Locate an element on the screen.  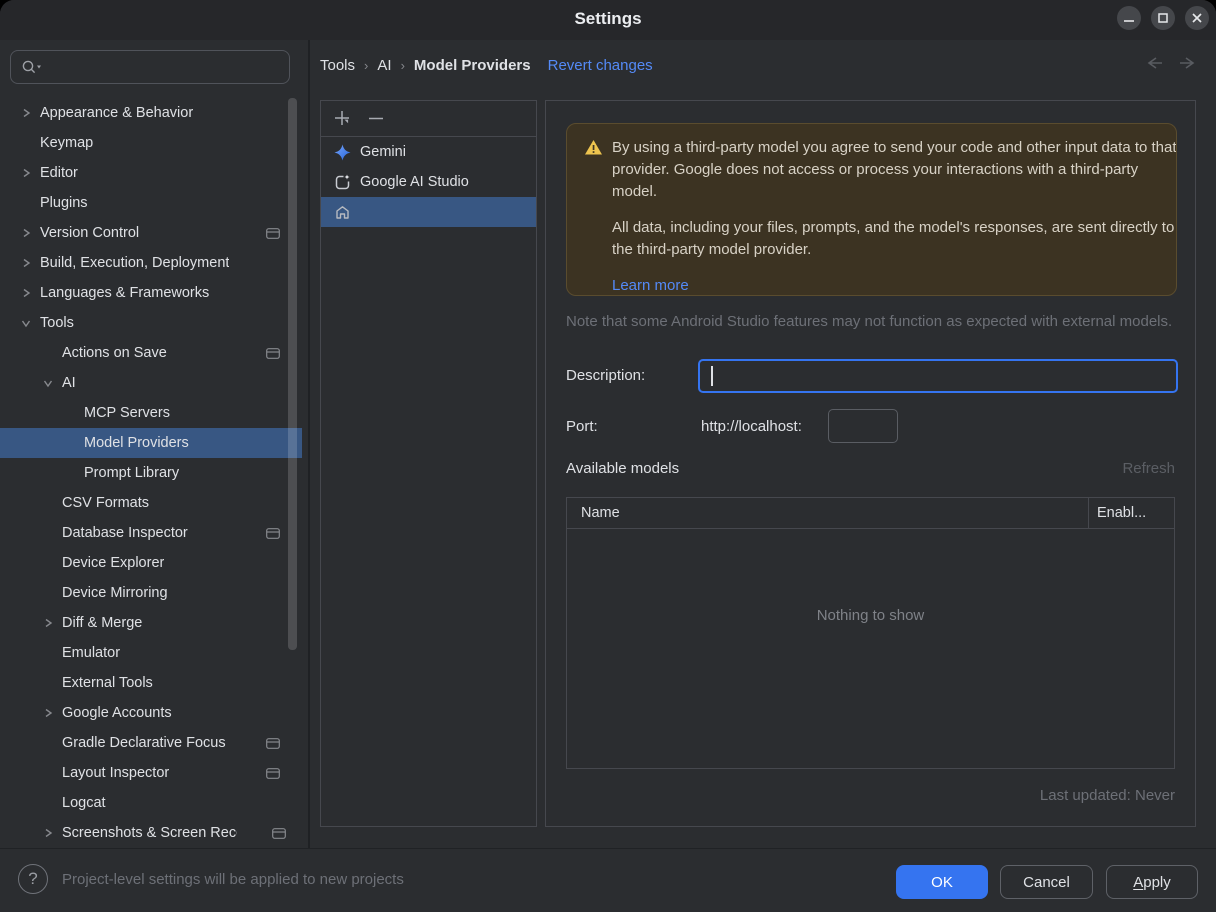
forward-button is located at coordinates (1189, 65).